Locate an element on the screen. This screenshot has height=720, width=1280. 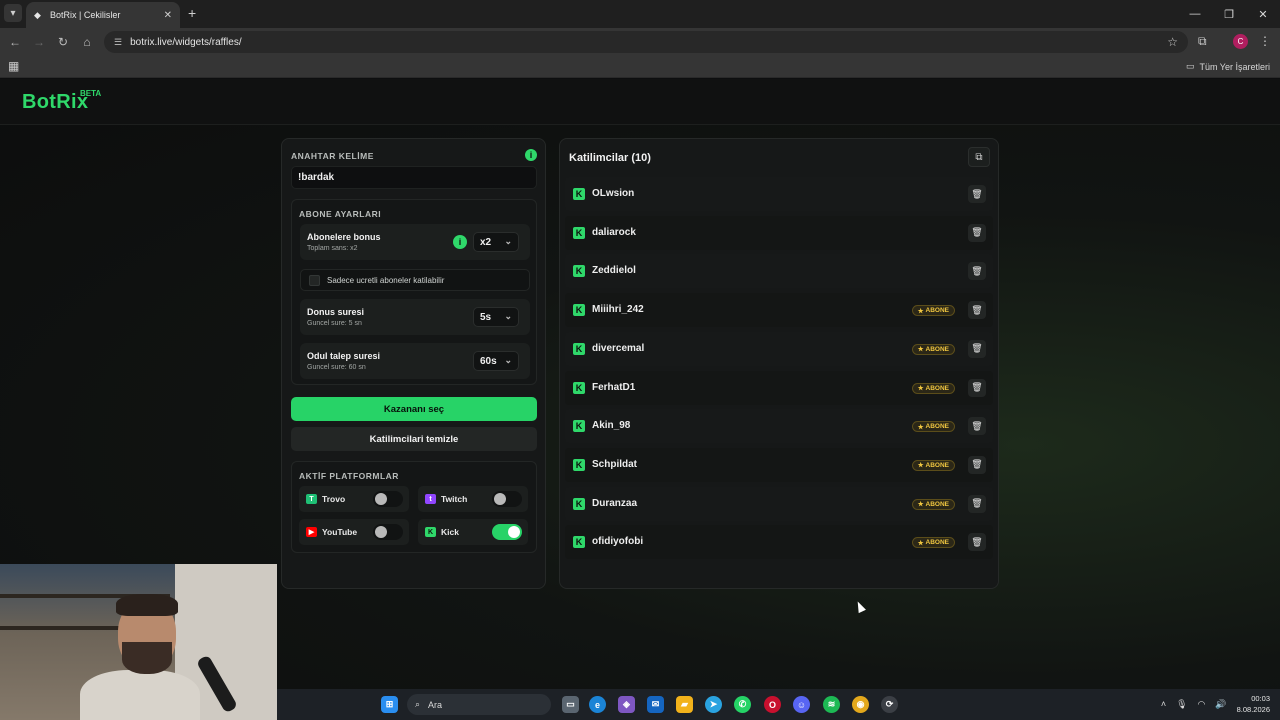
address-bar: ☰ botrix.live/widgets/raffles/ ☆ is located at coordinates (646, 42).